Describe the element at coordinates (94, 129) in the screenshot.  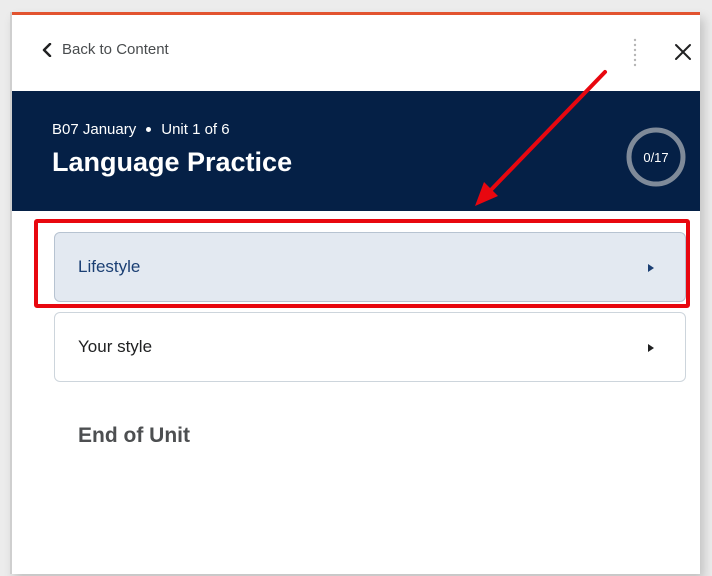
I see `breadcrumb-course: B07 January` at that location.